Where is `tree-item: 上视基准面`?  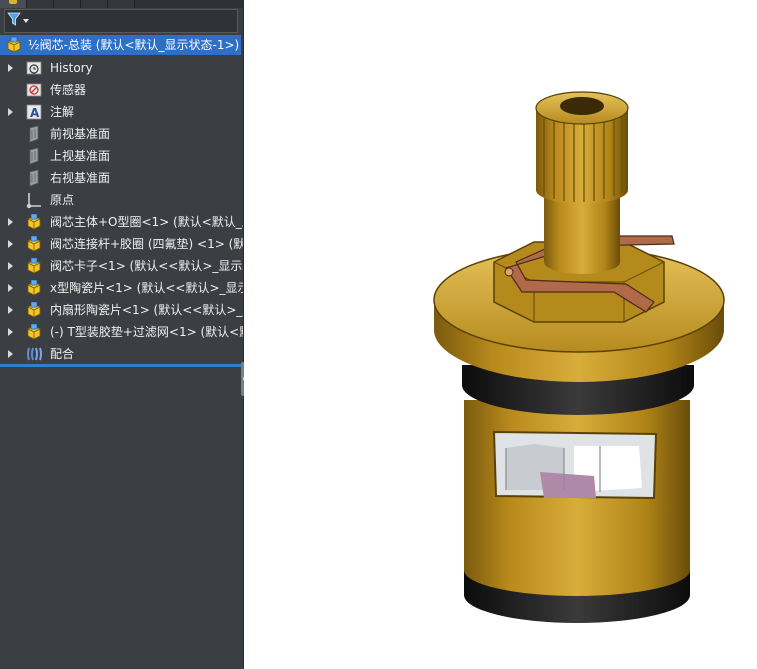 tree-item: 上视基准面 is located at coordinates (121, 156).